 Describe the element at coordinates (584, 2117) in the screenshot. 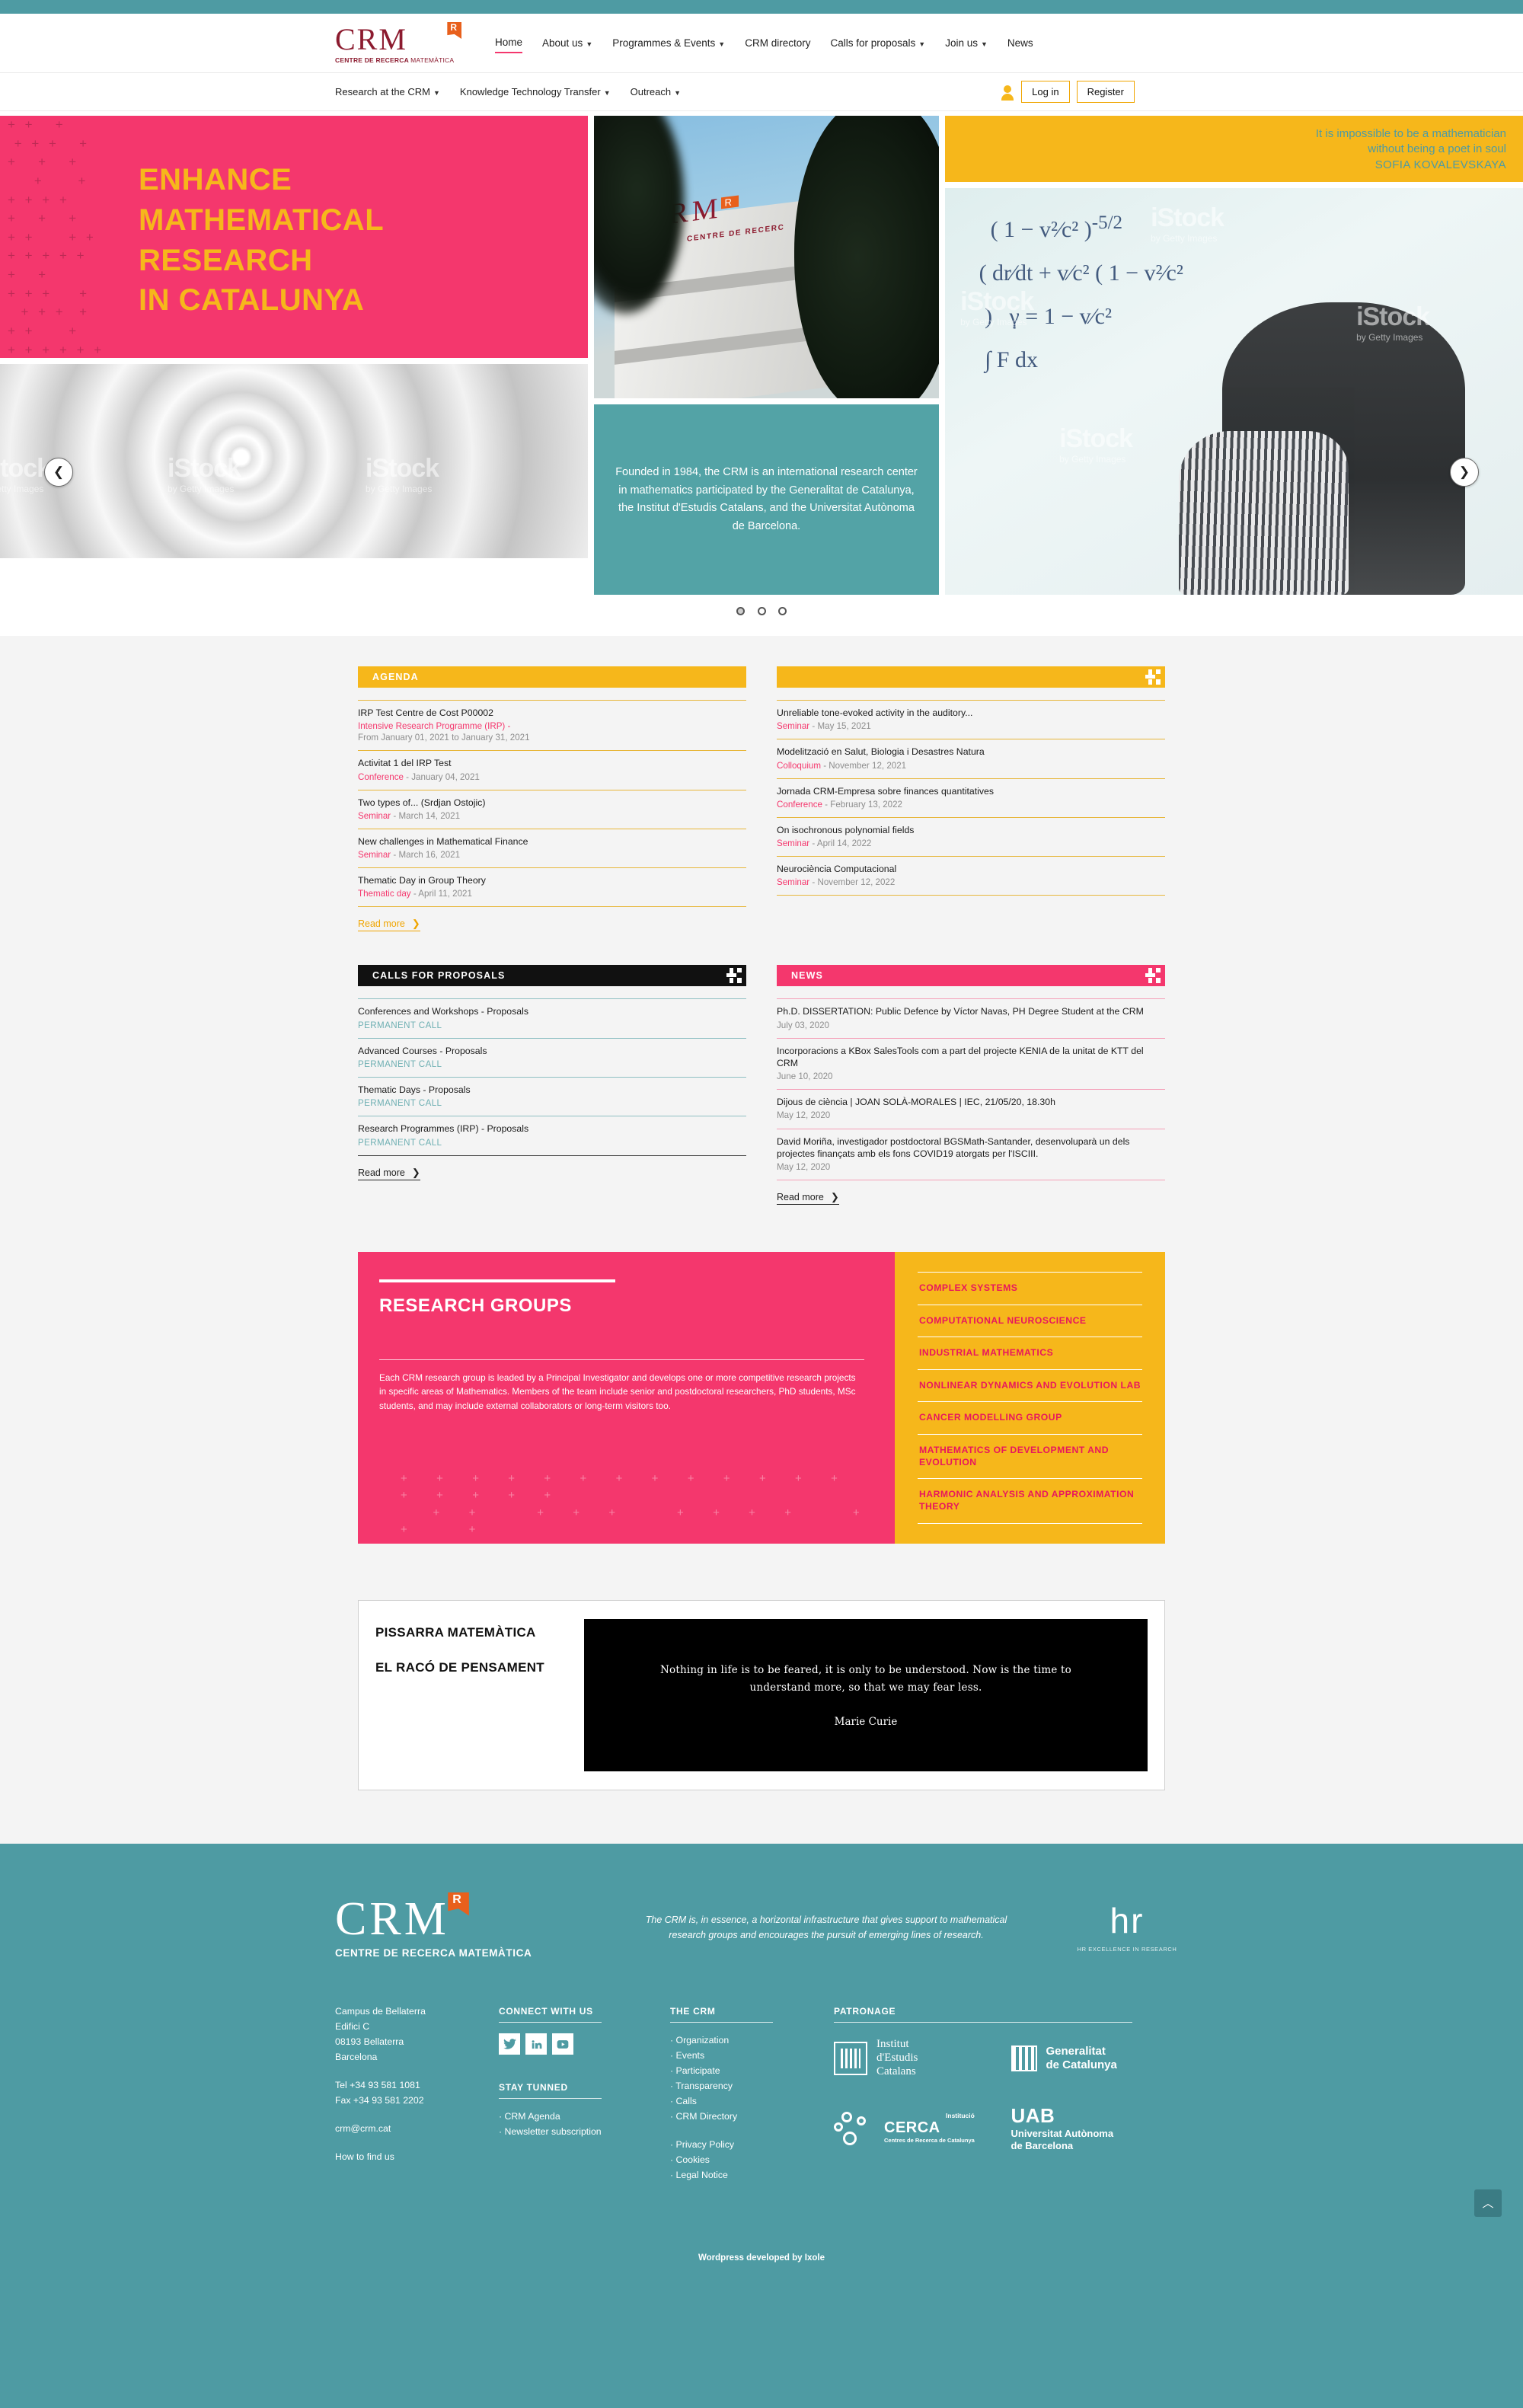

I see `footer-link-crm-agenda: CRM Agenda` at that location.